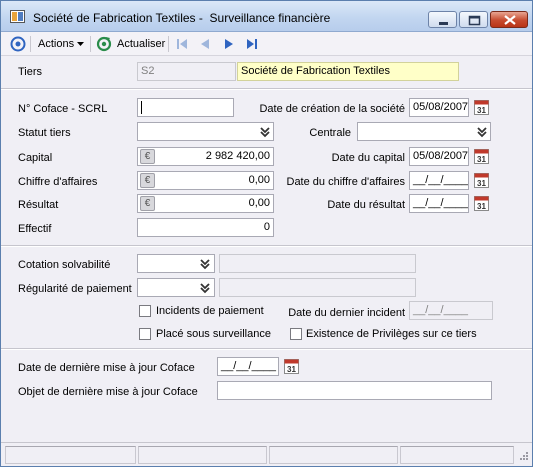 This screenshot has width=533, height=467. Describe the element at coordinates (185, 107) in the screenshot. I see `coface-input` at that location.